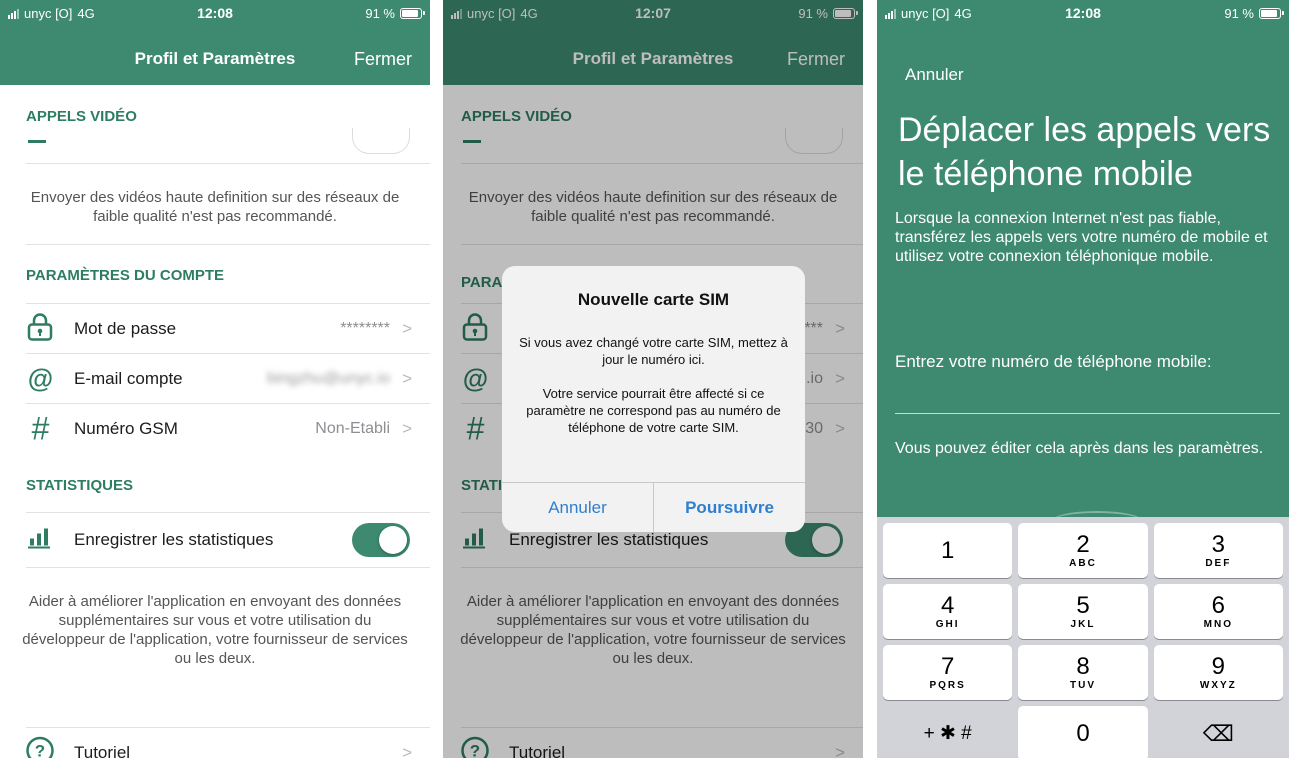 Image resolution: width=1289 pixels, height=758 pixels. I want to click on phone-label: Entrez votre numéro de téléphone mobile:, so click(1053, 361).